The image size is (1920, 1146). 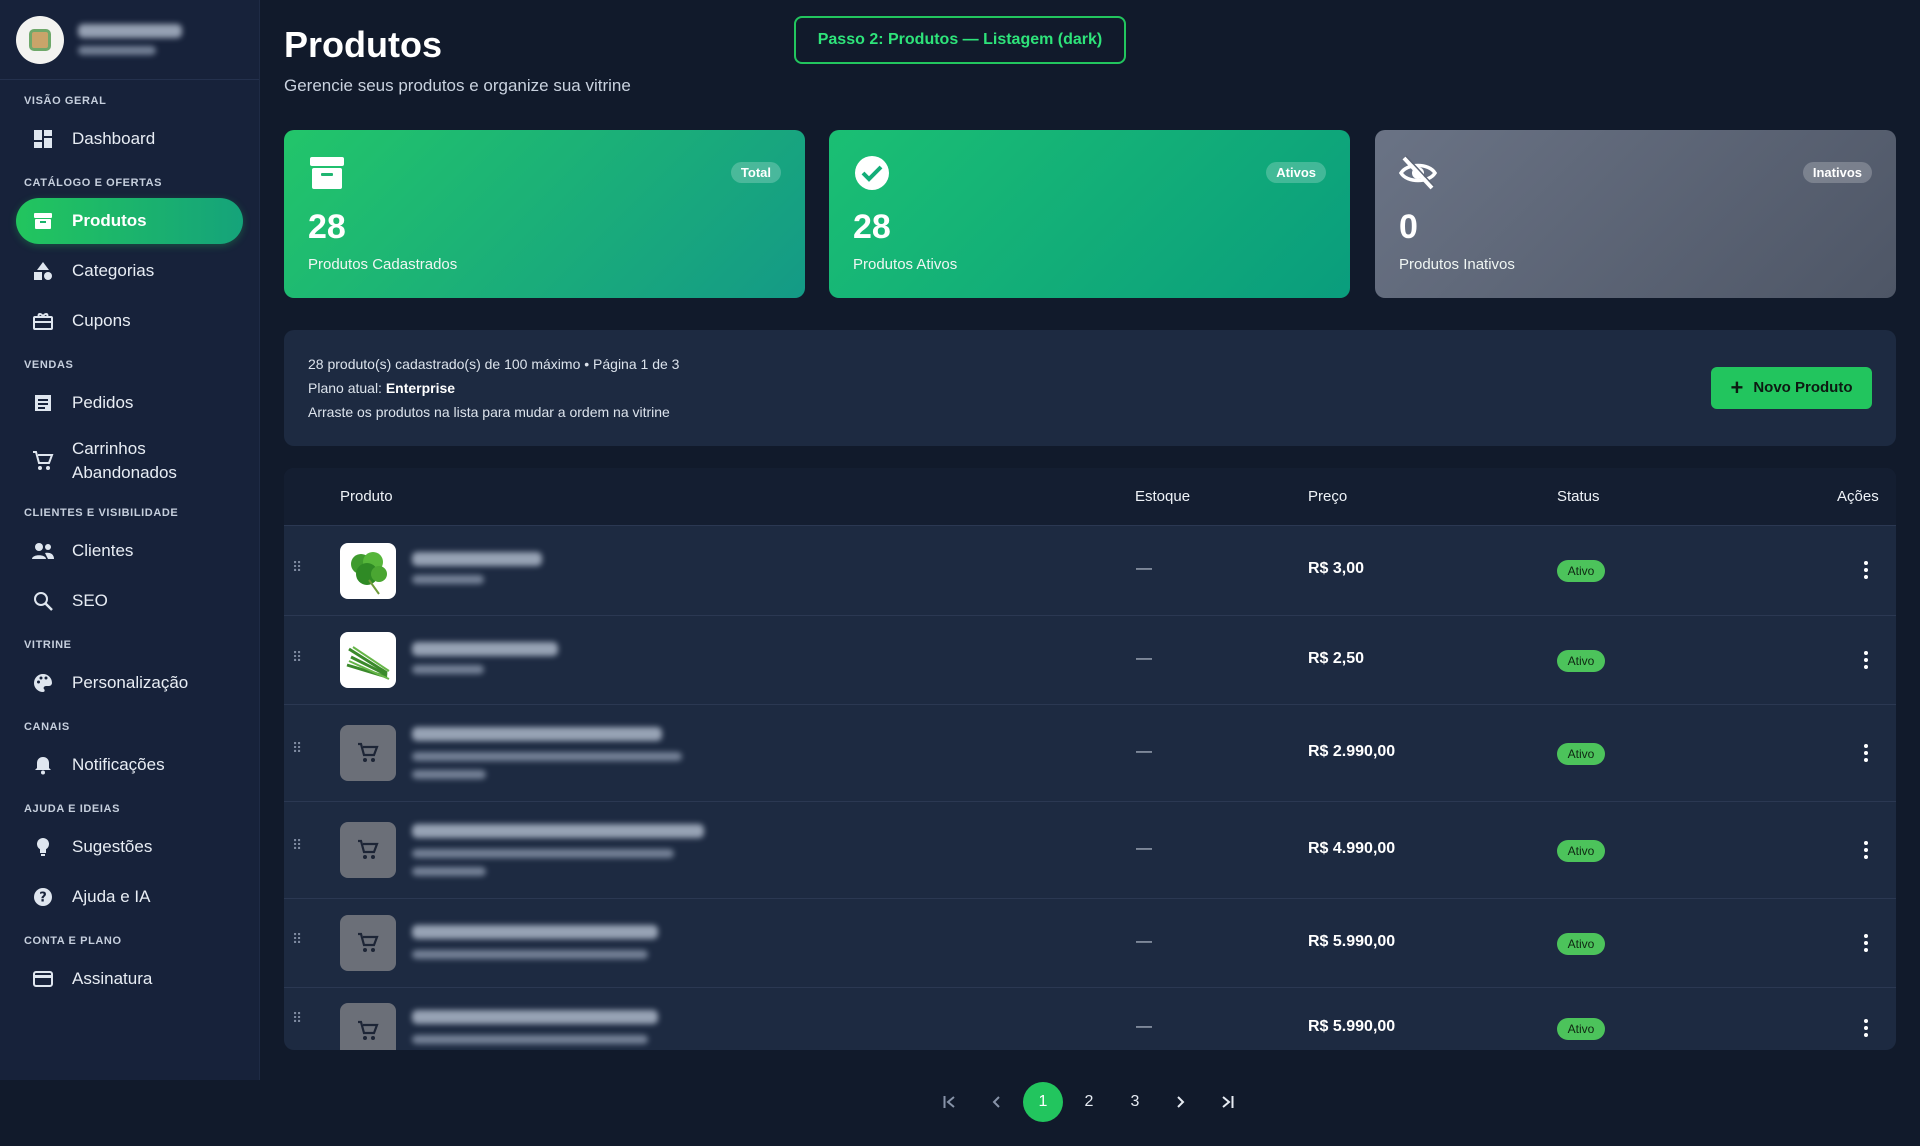 What do you see at coordinates (118, 765) in the screenshot?
I see `sidebar-item-label: Notificações` at bounding box center [118, 765].